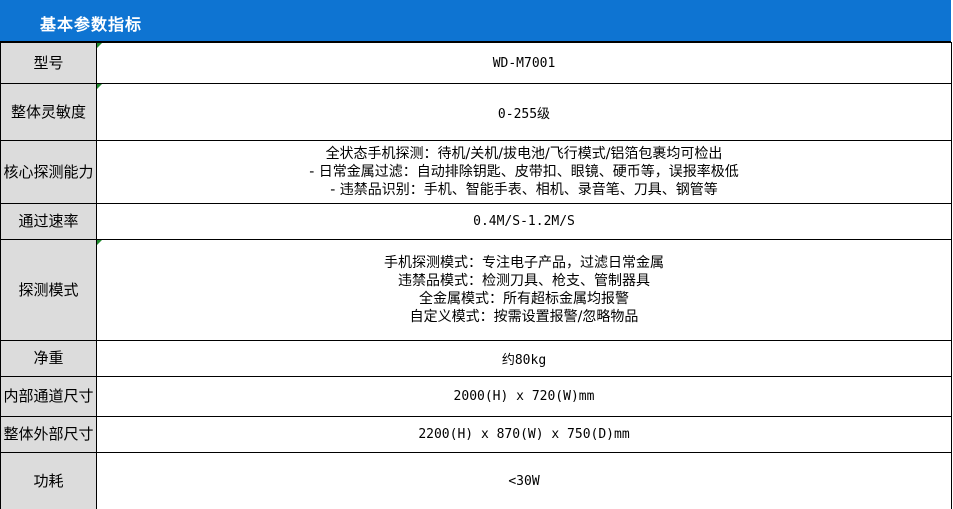 This screenshot has height=509, width=953. Describe the element at coordinates (524, 154) in the screenshot. I see `value-line: 全状态手机探测：待机/关机/拔电池/飞行模式/铝箔包裹均可检出` at that location.